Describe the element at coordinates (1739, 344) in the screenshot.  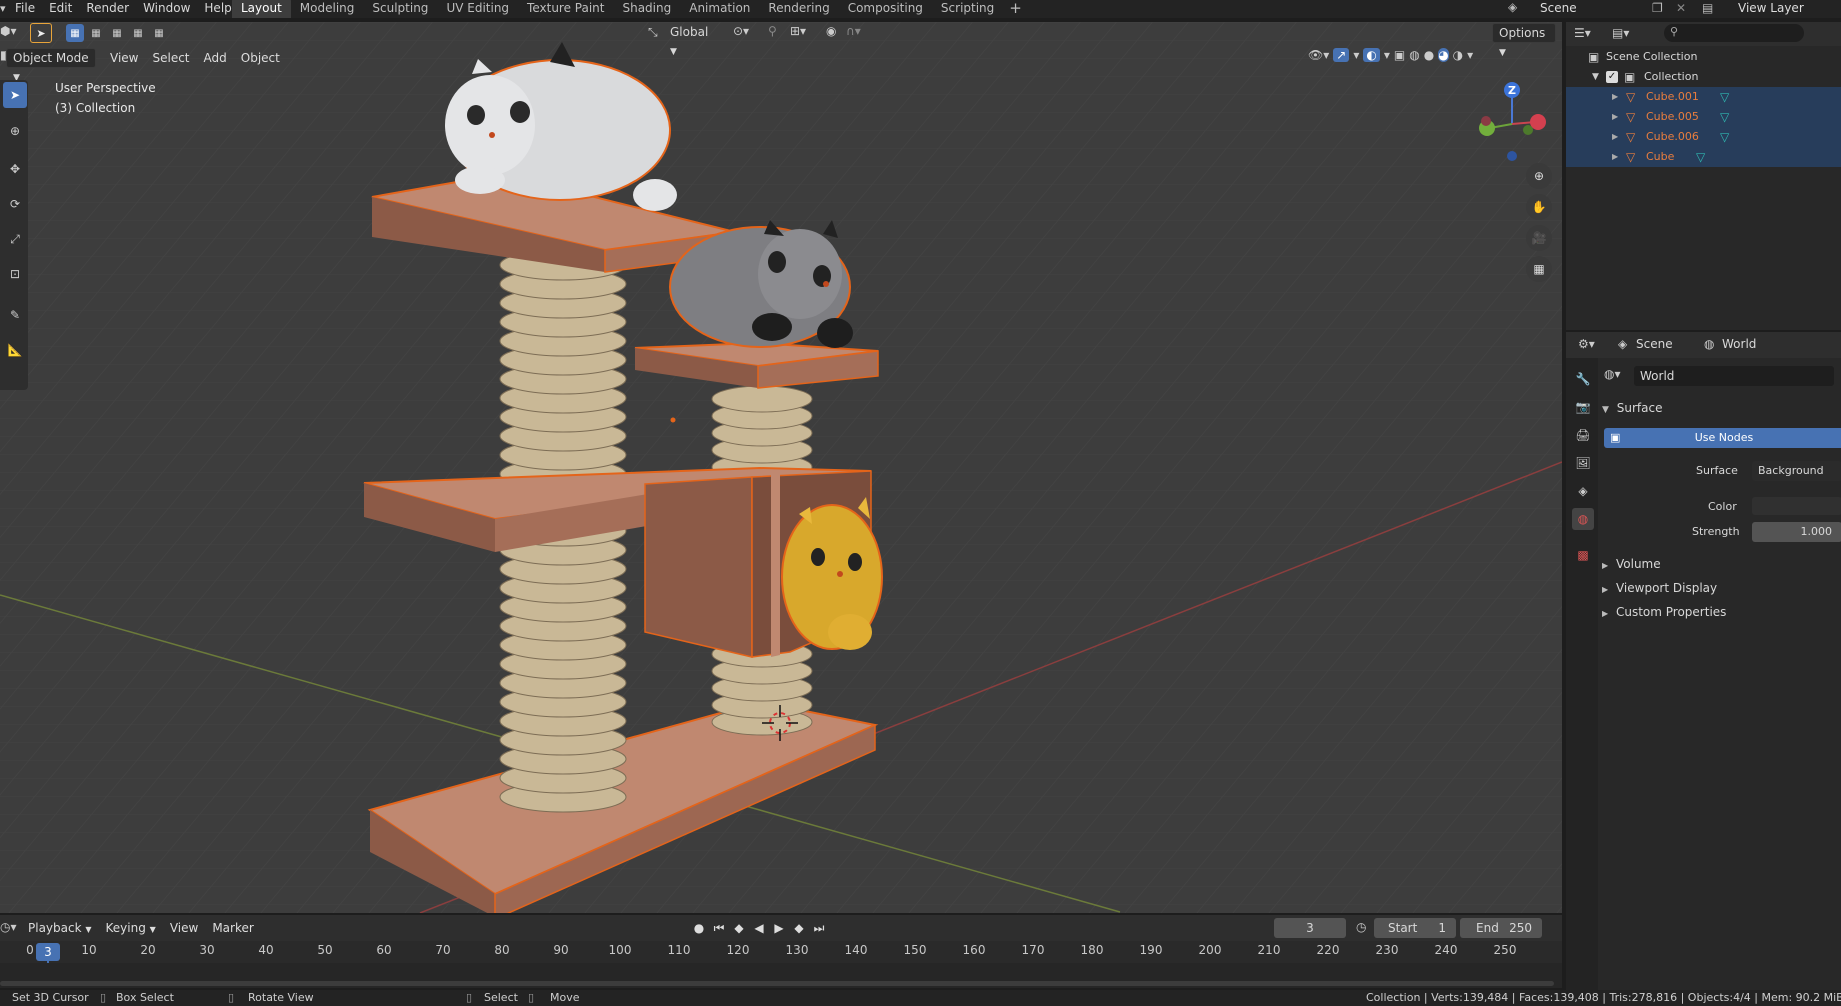
I see `world-breadcrumb: World` at that location.